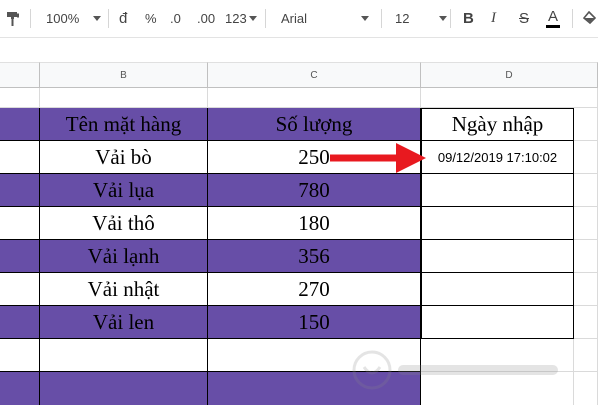 This screenshot has width=598, height=405. I want to click on increase-decimals-label: .00, so click(206, 18).